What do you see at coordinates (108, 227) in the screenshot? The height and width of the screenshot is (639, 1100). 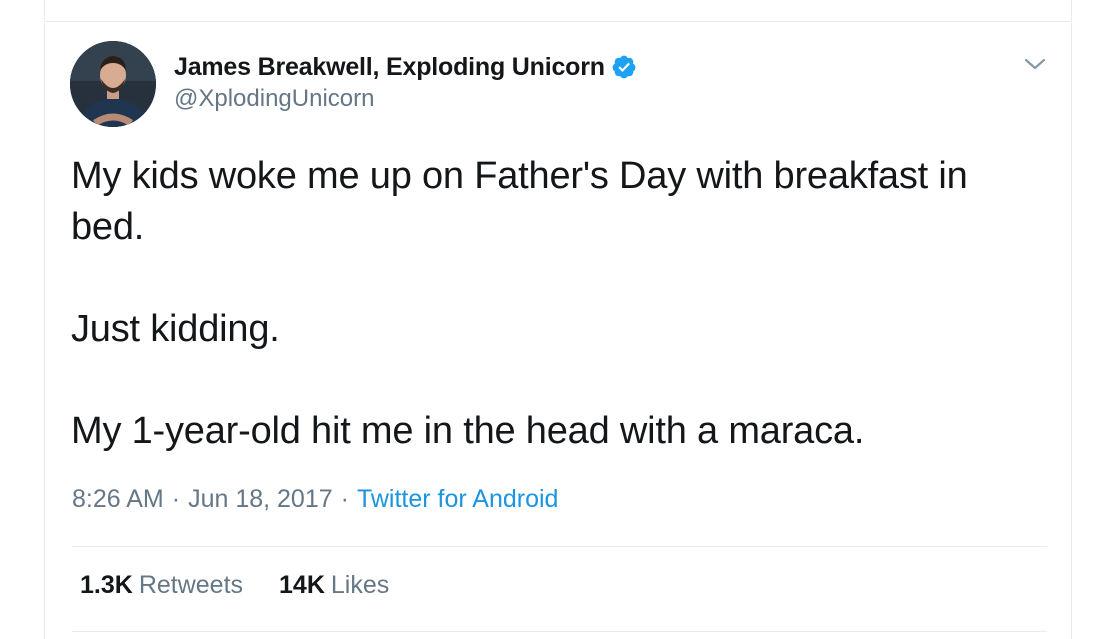 I see `tweet-text-line: bed.` at bounding box center [108, 227].